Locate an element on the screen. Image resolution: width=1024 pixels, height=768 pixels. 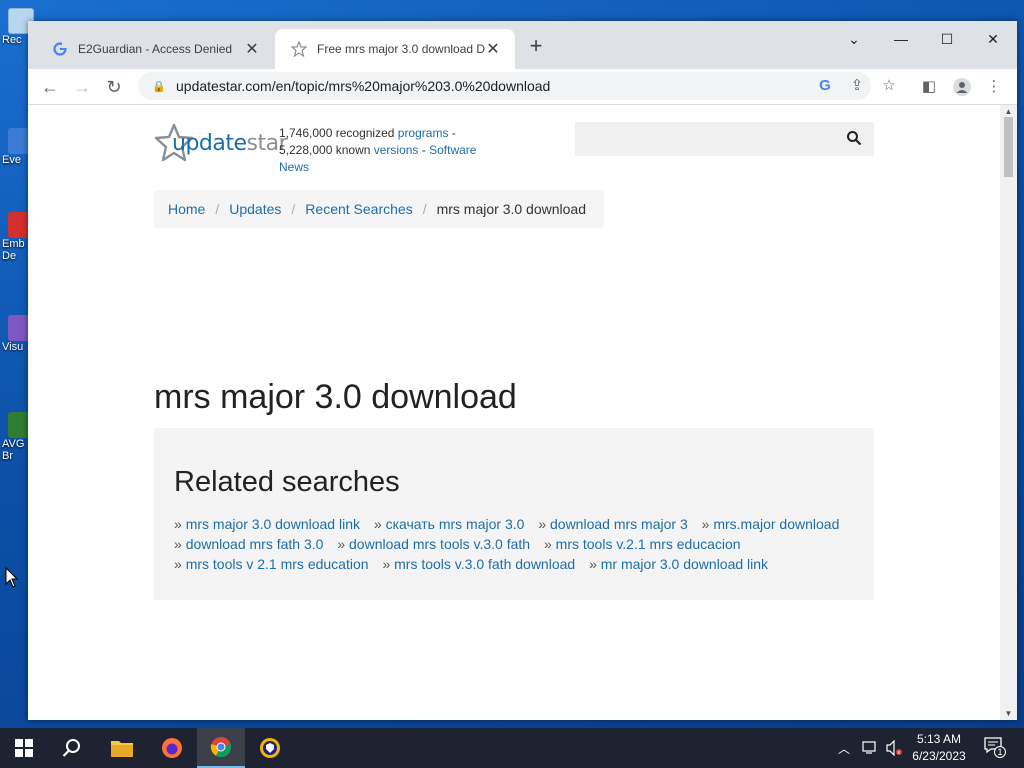
related-search-item: » mr major 3.0 download link is located at coordinates (678, 564).